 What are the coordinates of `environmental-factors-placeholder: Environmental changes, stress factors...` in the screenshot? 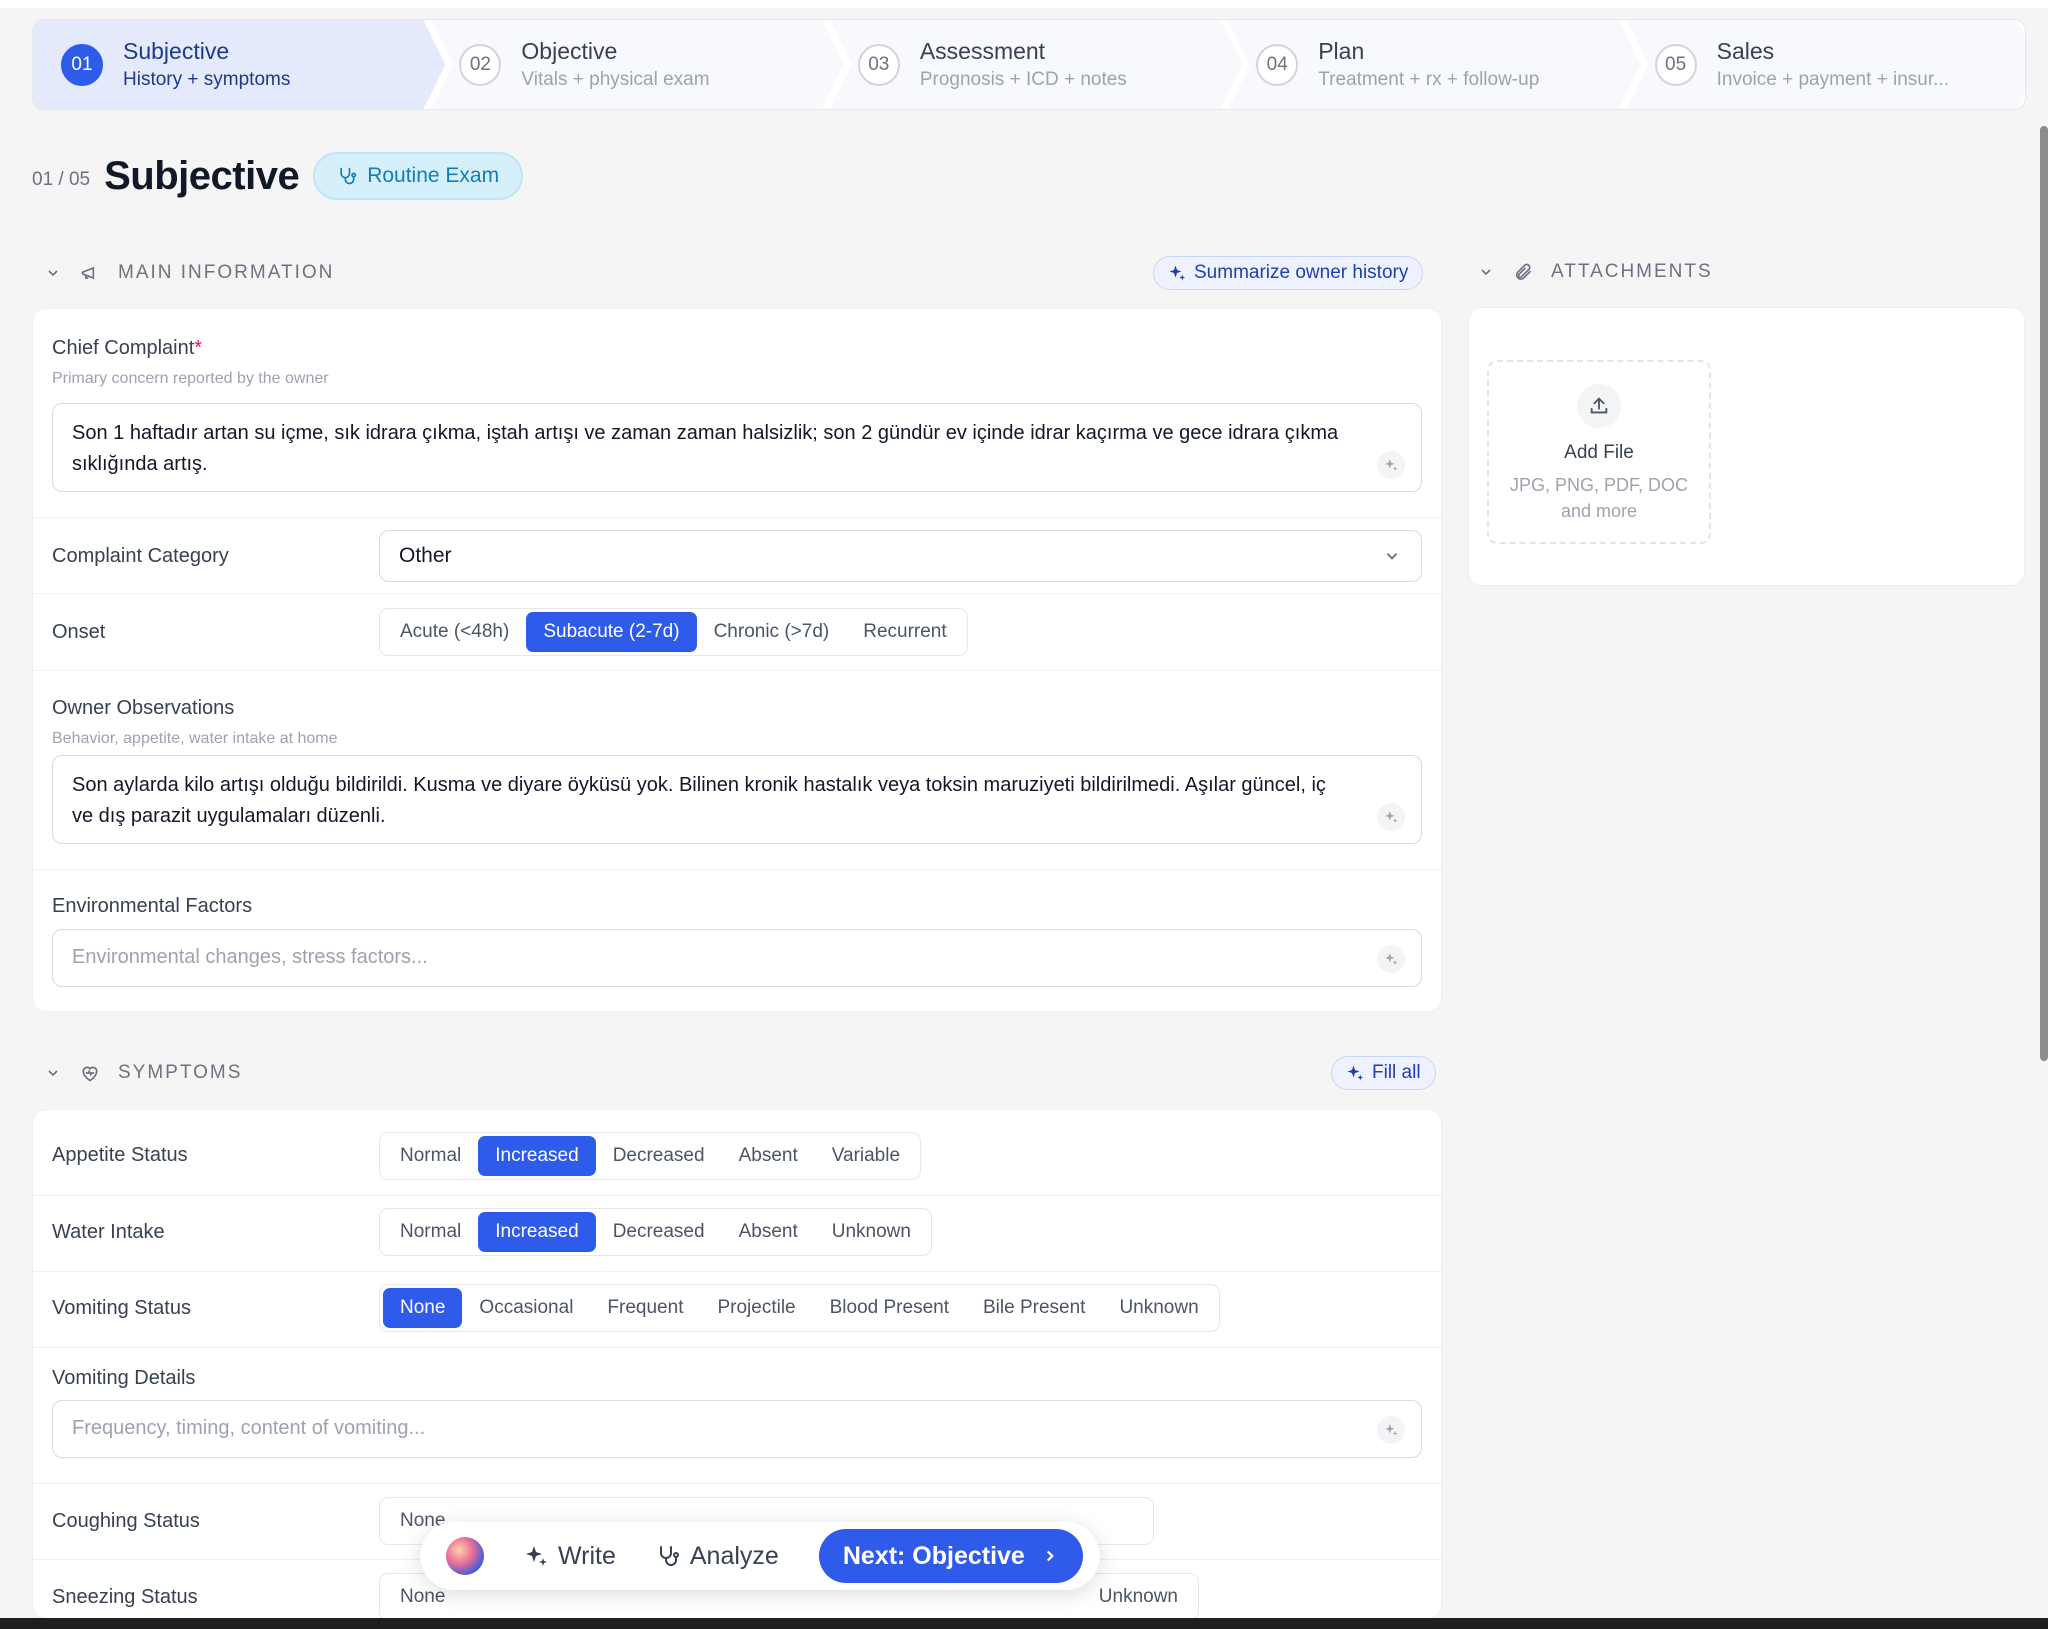 It's located at (250, 957).